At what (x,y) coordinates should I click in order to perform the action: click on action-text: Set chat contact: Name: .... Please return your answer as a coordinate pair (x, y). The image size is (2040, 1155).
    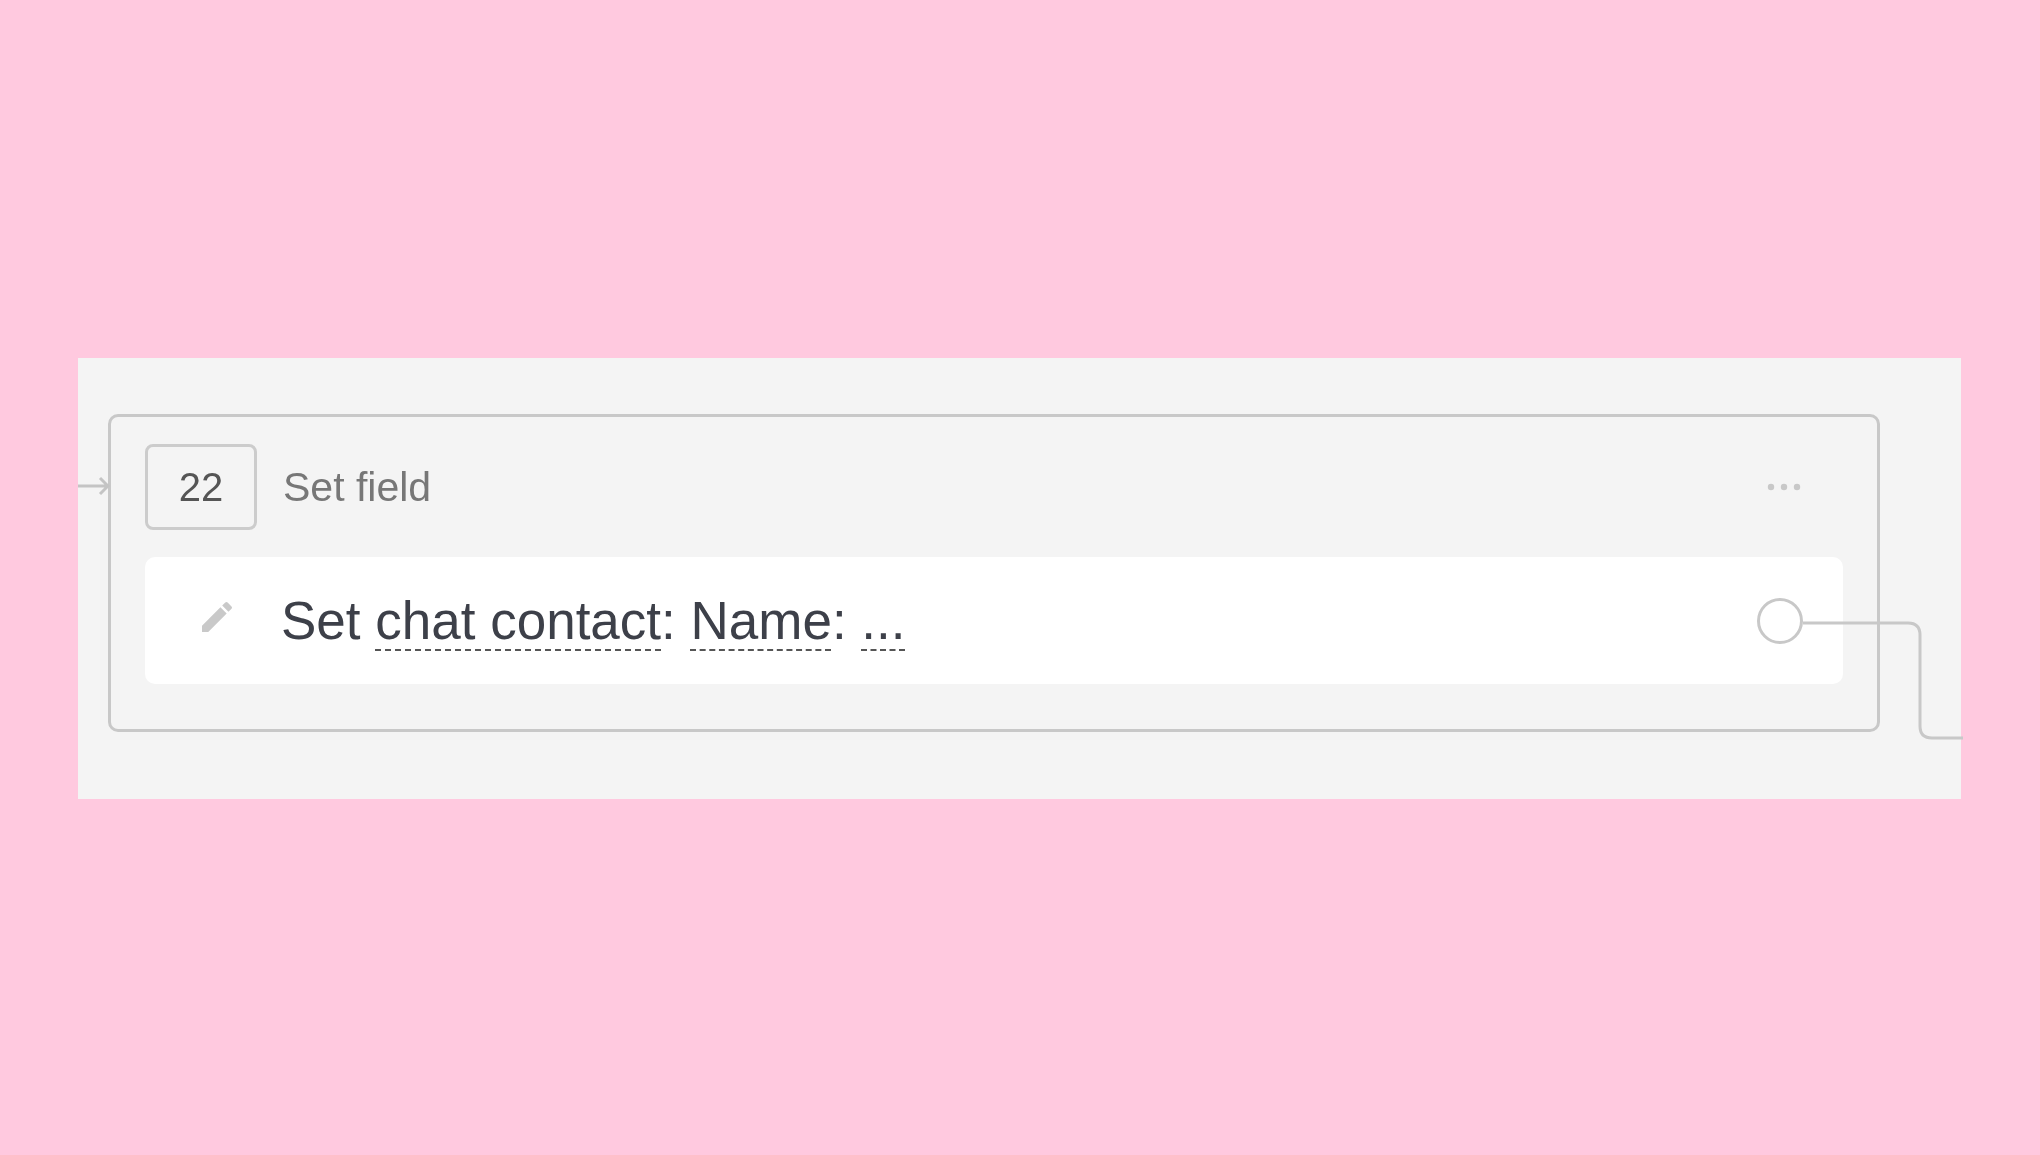
    Looking at the image, I should click on (593, 620).